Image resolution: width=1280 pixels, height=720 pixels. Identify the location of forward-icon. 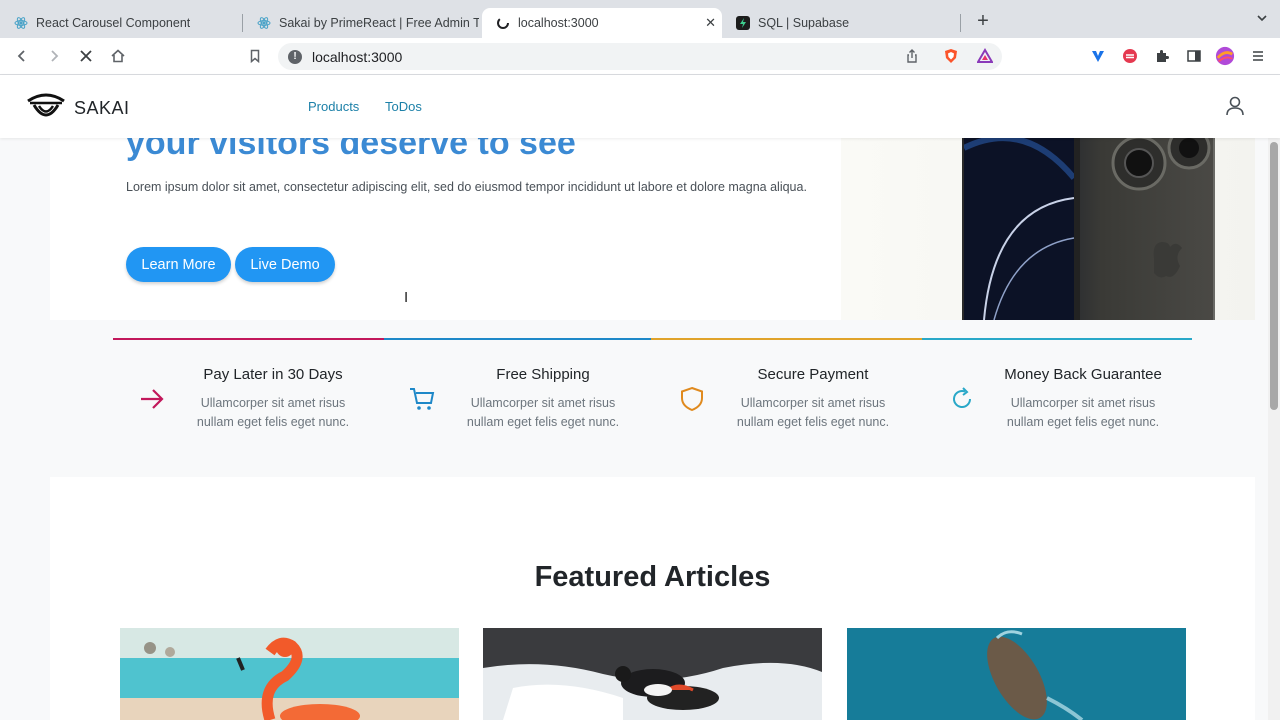
(54, 56).